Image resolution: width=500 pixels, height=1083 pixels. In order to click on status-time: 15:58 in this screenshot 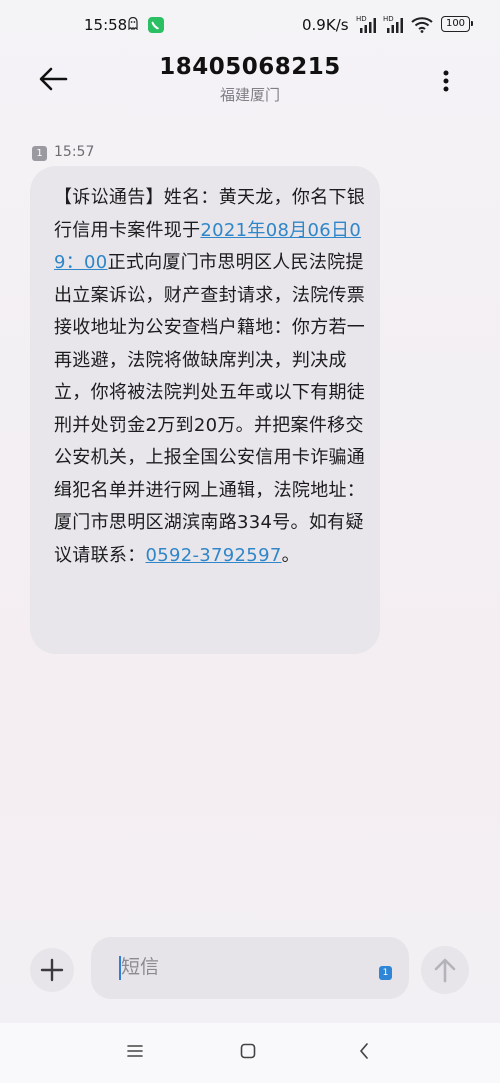, I will do `click(106, 25)`.